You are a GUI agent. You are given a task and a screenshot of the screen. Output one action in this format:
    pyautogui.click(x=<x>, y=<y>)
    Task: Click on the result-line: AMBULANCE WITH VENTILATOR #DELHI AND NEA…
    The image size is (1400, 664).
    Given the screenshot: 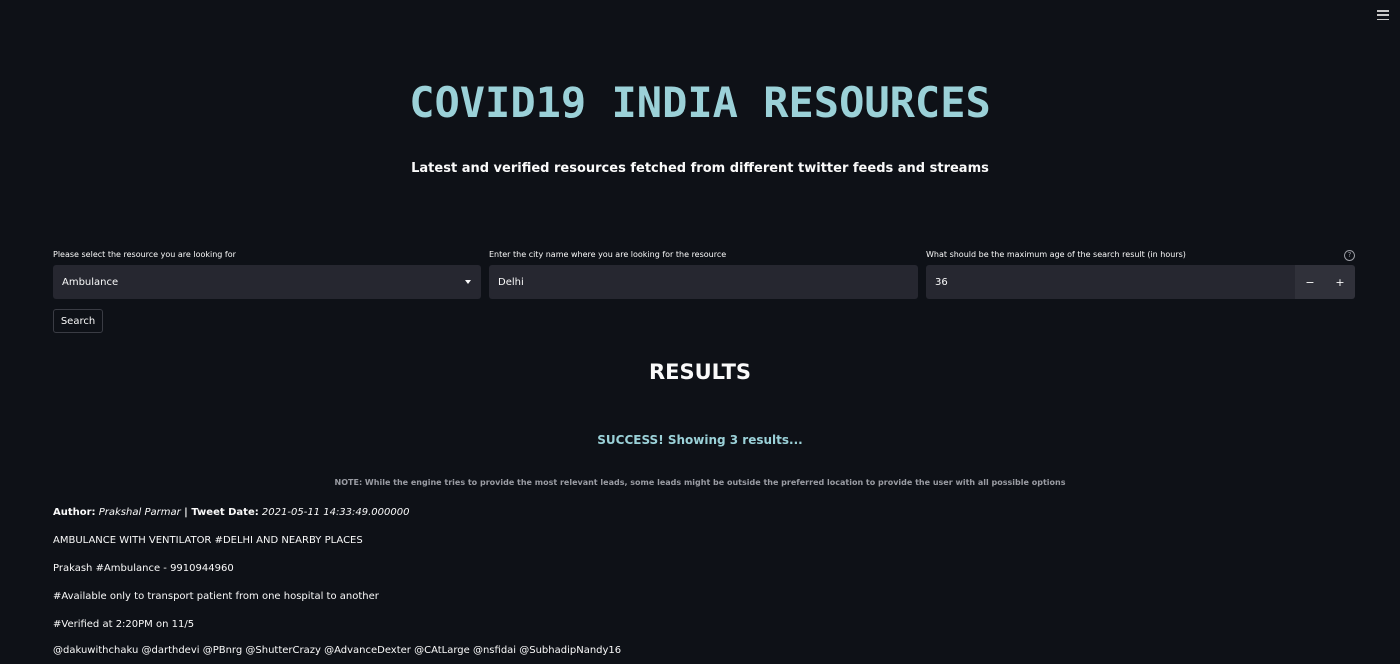 What is the action you would take?
    pyautogui.click(x=208, y=540)
    